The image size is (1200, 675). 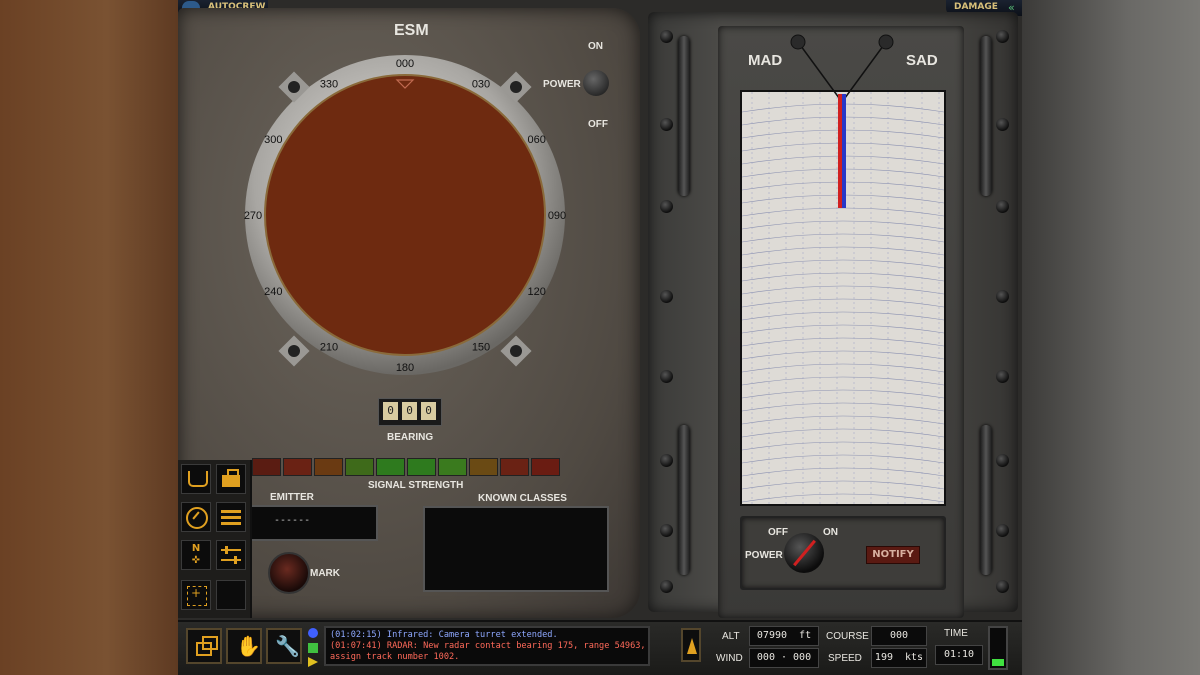 What do you see at coordinates (516, 351) in the screenshot?
I see `mount-bolt` at bounding box center [516, 351].